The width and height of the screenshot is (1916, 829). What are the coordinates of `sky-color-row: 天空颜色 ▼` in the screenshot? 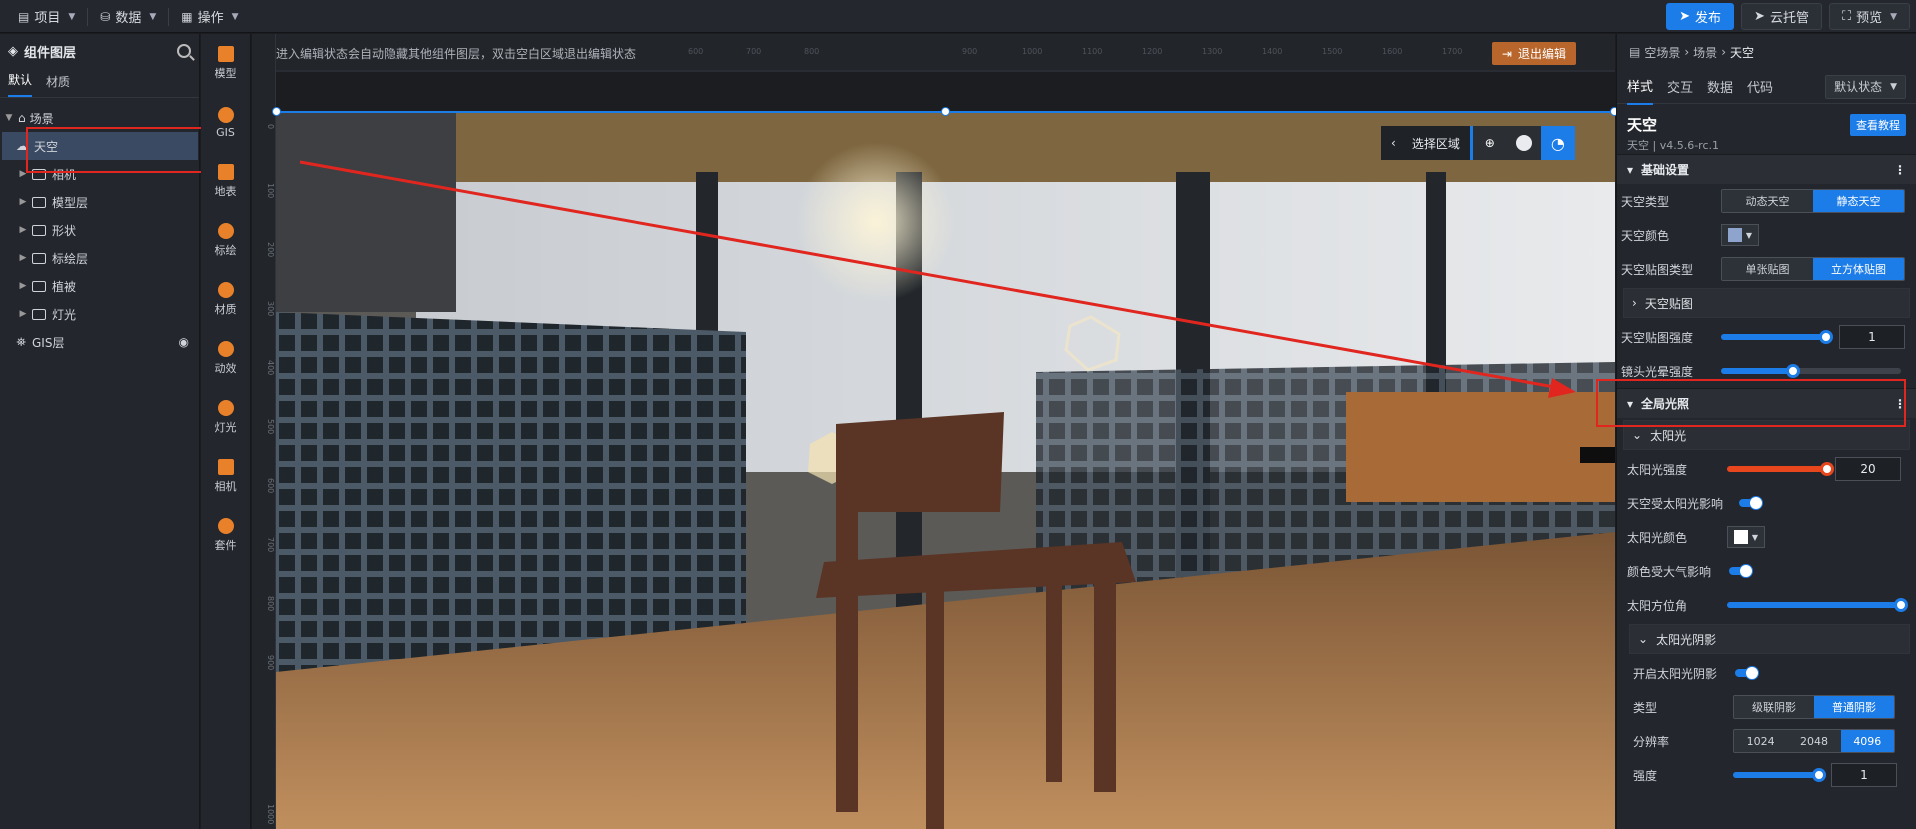 It's located at (1766, 235).